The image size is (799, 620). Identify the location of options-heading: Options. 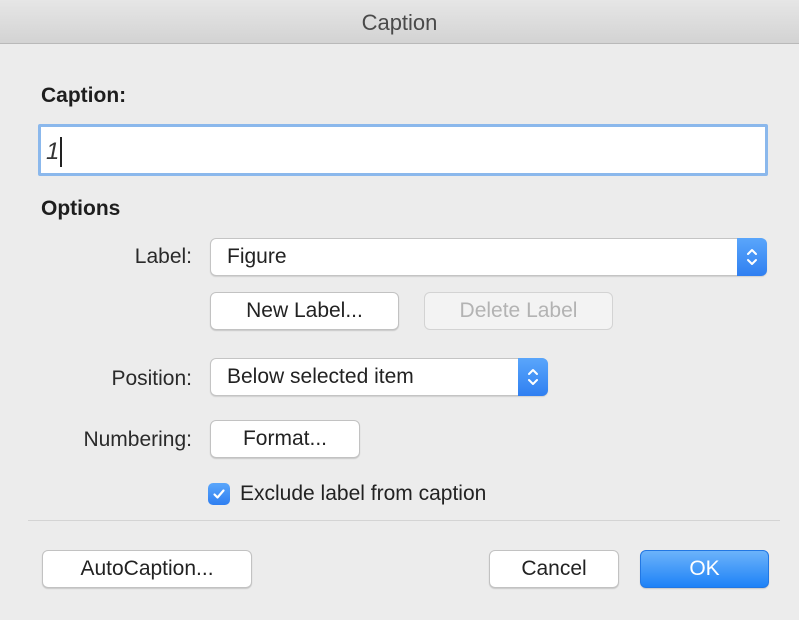
(81, 208).